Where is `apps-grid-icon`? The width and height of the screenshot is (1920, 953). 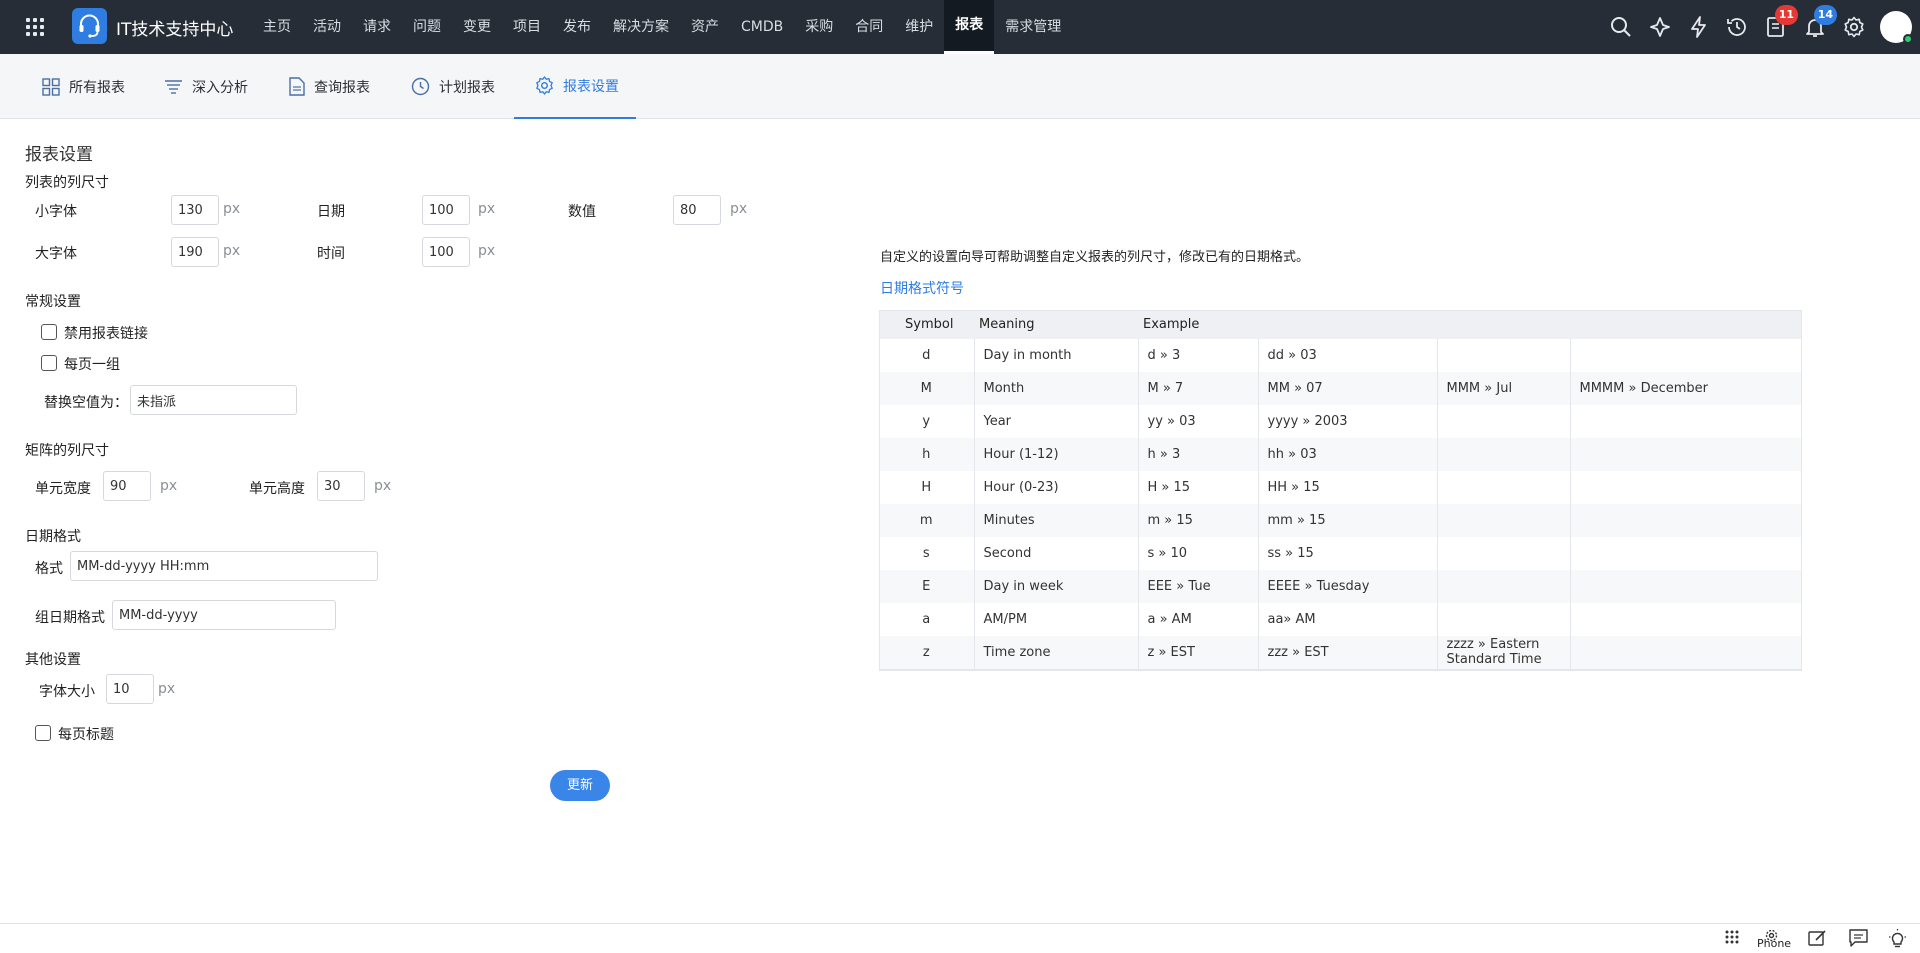 apps-grid-icon is located at coordinates (35, 27).